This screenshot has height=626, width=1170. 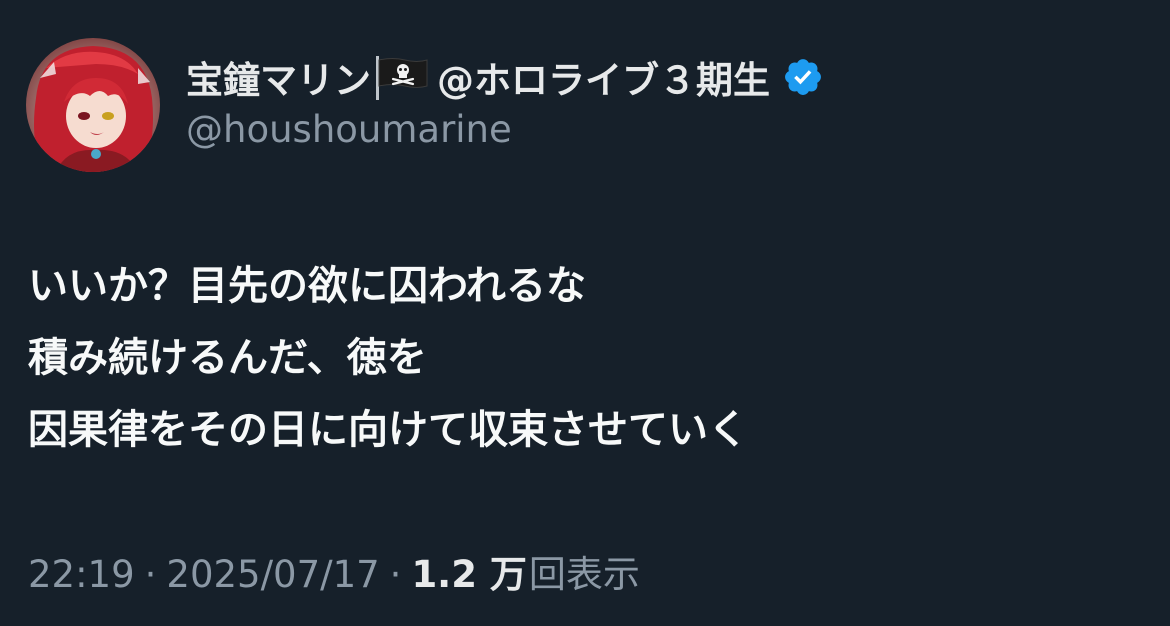 I want to click on display-name-row: 宝鐘マリン @ホロライブ３期生, so click(x=505, y=77).